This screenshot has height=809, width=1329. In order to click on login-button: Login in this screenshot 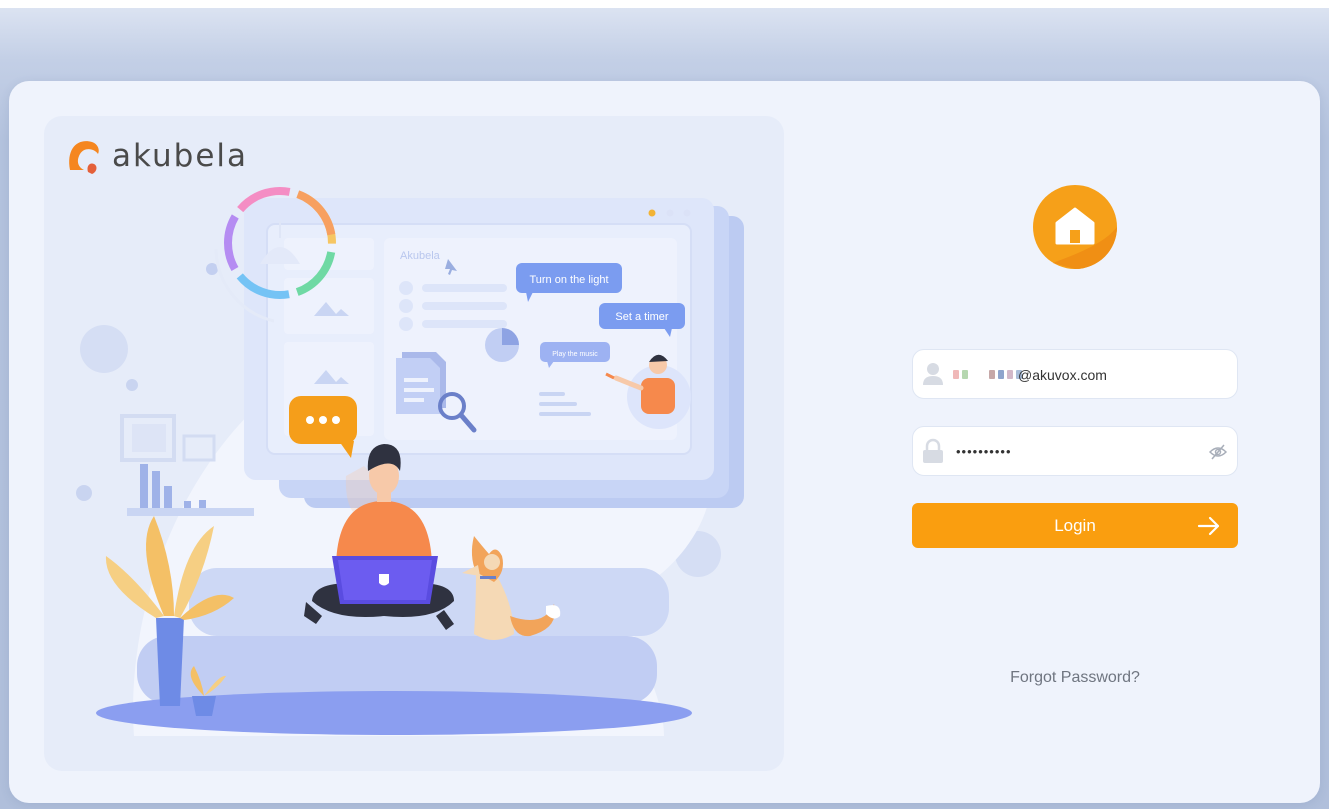, I will do `click(1075, 525)`.